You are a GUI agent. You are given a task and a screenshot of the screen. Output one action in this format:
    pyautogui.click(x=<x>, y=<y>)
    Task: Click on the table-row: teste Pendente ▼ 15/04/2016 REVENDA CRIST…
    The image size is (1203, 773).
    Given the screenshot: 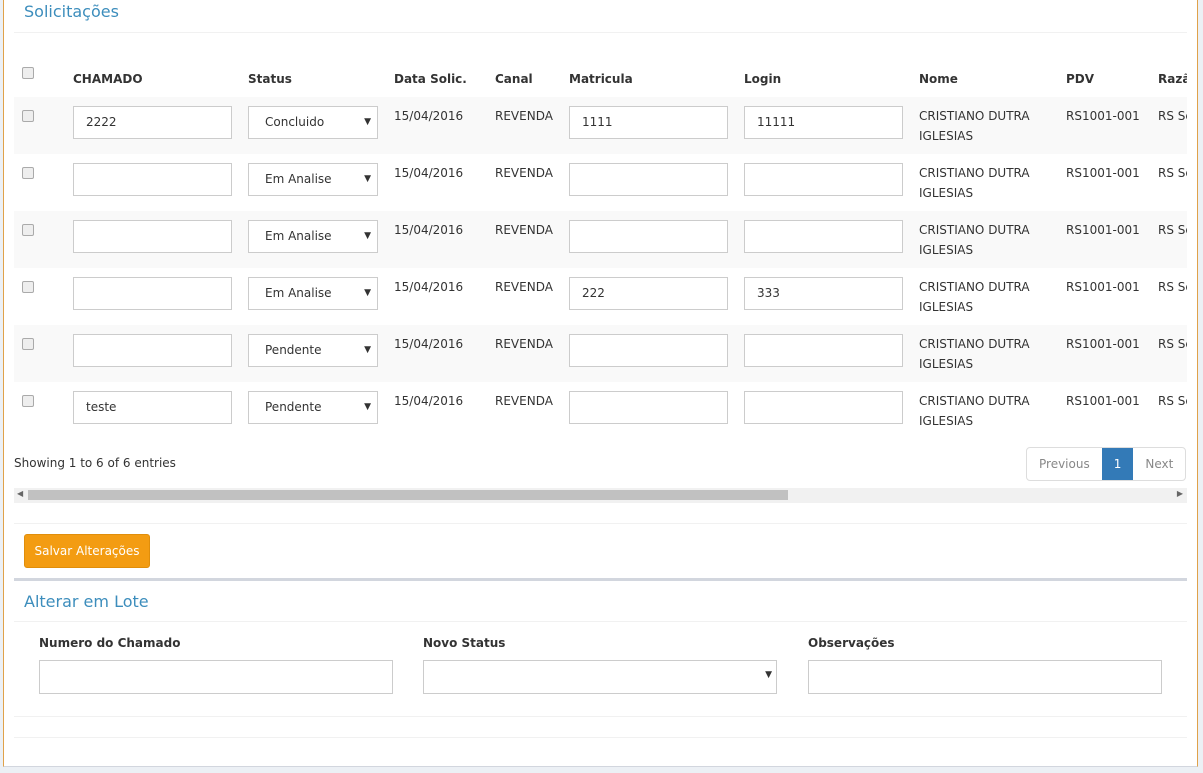 What is the action you would take?
    pyautogui.click(x=600, y=410)
    